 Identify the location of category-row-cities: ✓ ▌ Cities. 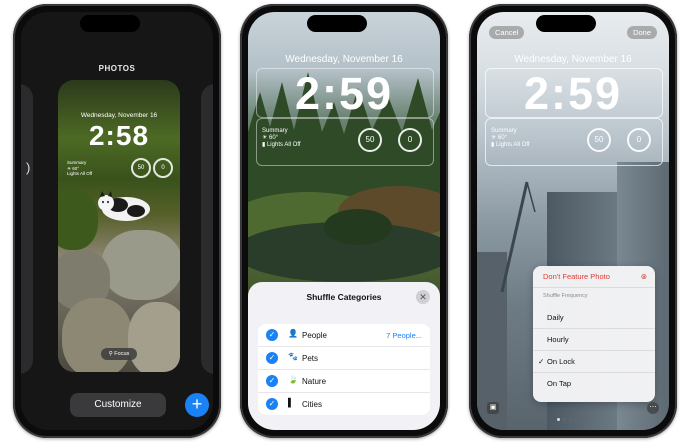
(344, 404).